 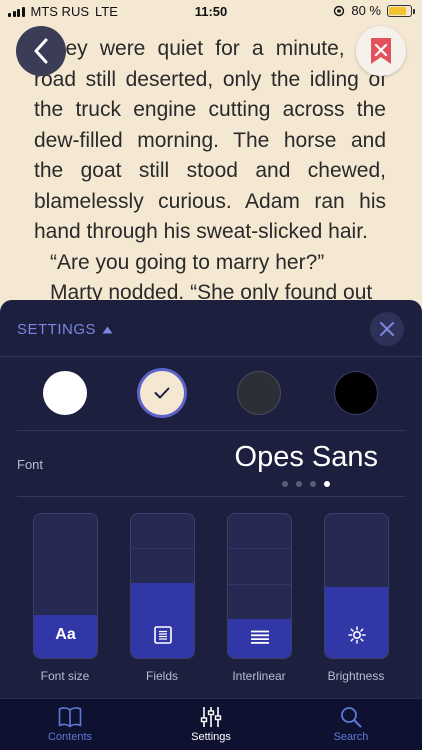 What do you see at coordinates (351, 717) in the screenshot?
I see `search-icon` at bounding box center [351, 717].